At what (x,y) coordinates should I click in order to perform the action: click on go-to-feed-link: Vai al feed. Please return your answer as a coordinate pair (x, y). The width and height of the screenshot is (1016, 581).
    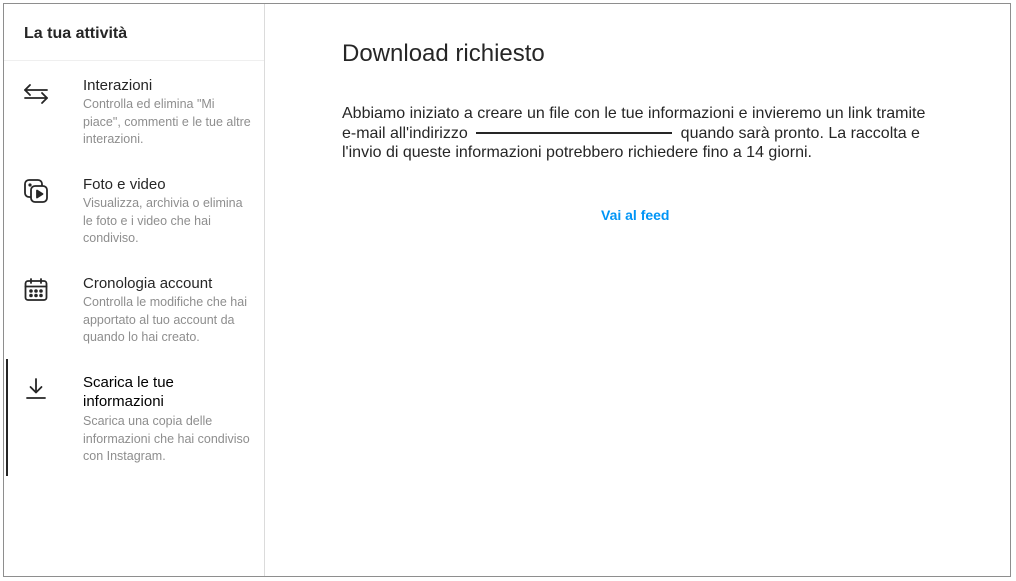
    Looking at the image, I should click on (635, 215).